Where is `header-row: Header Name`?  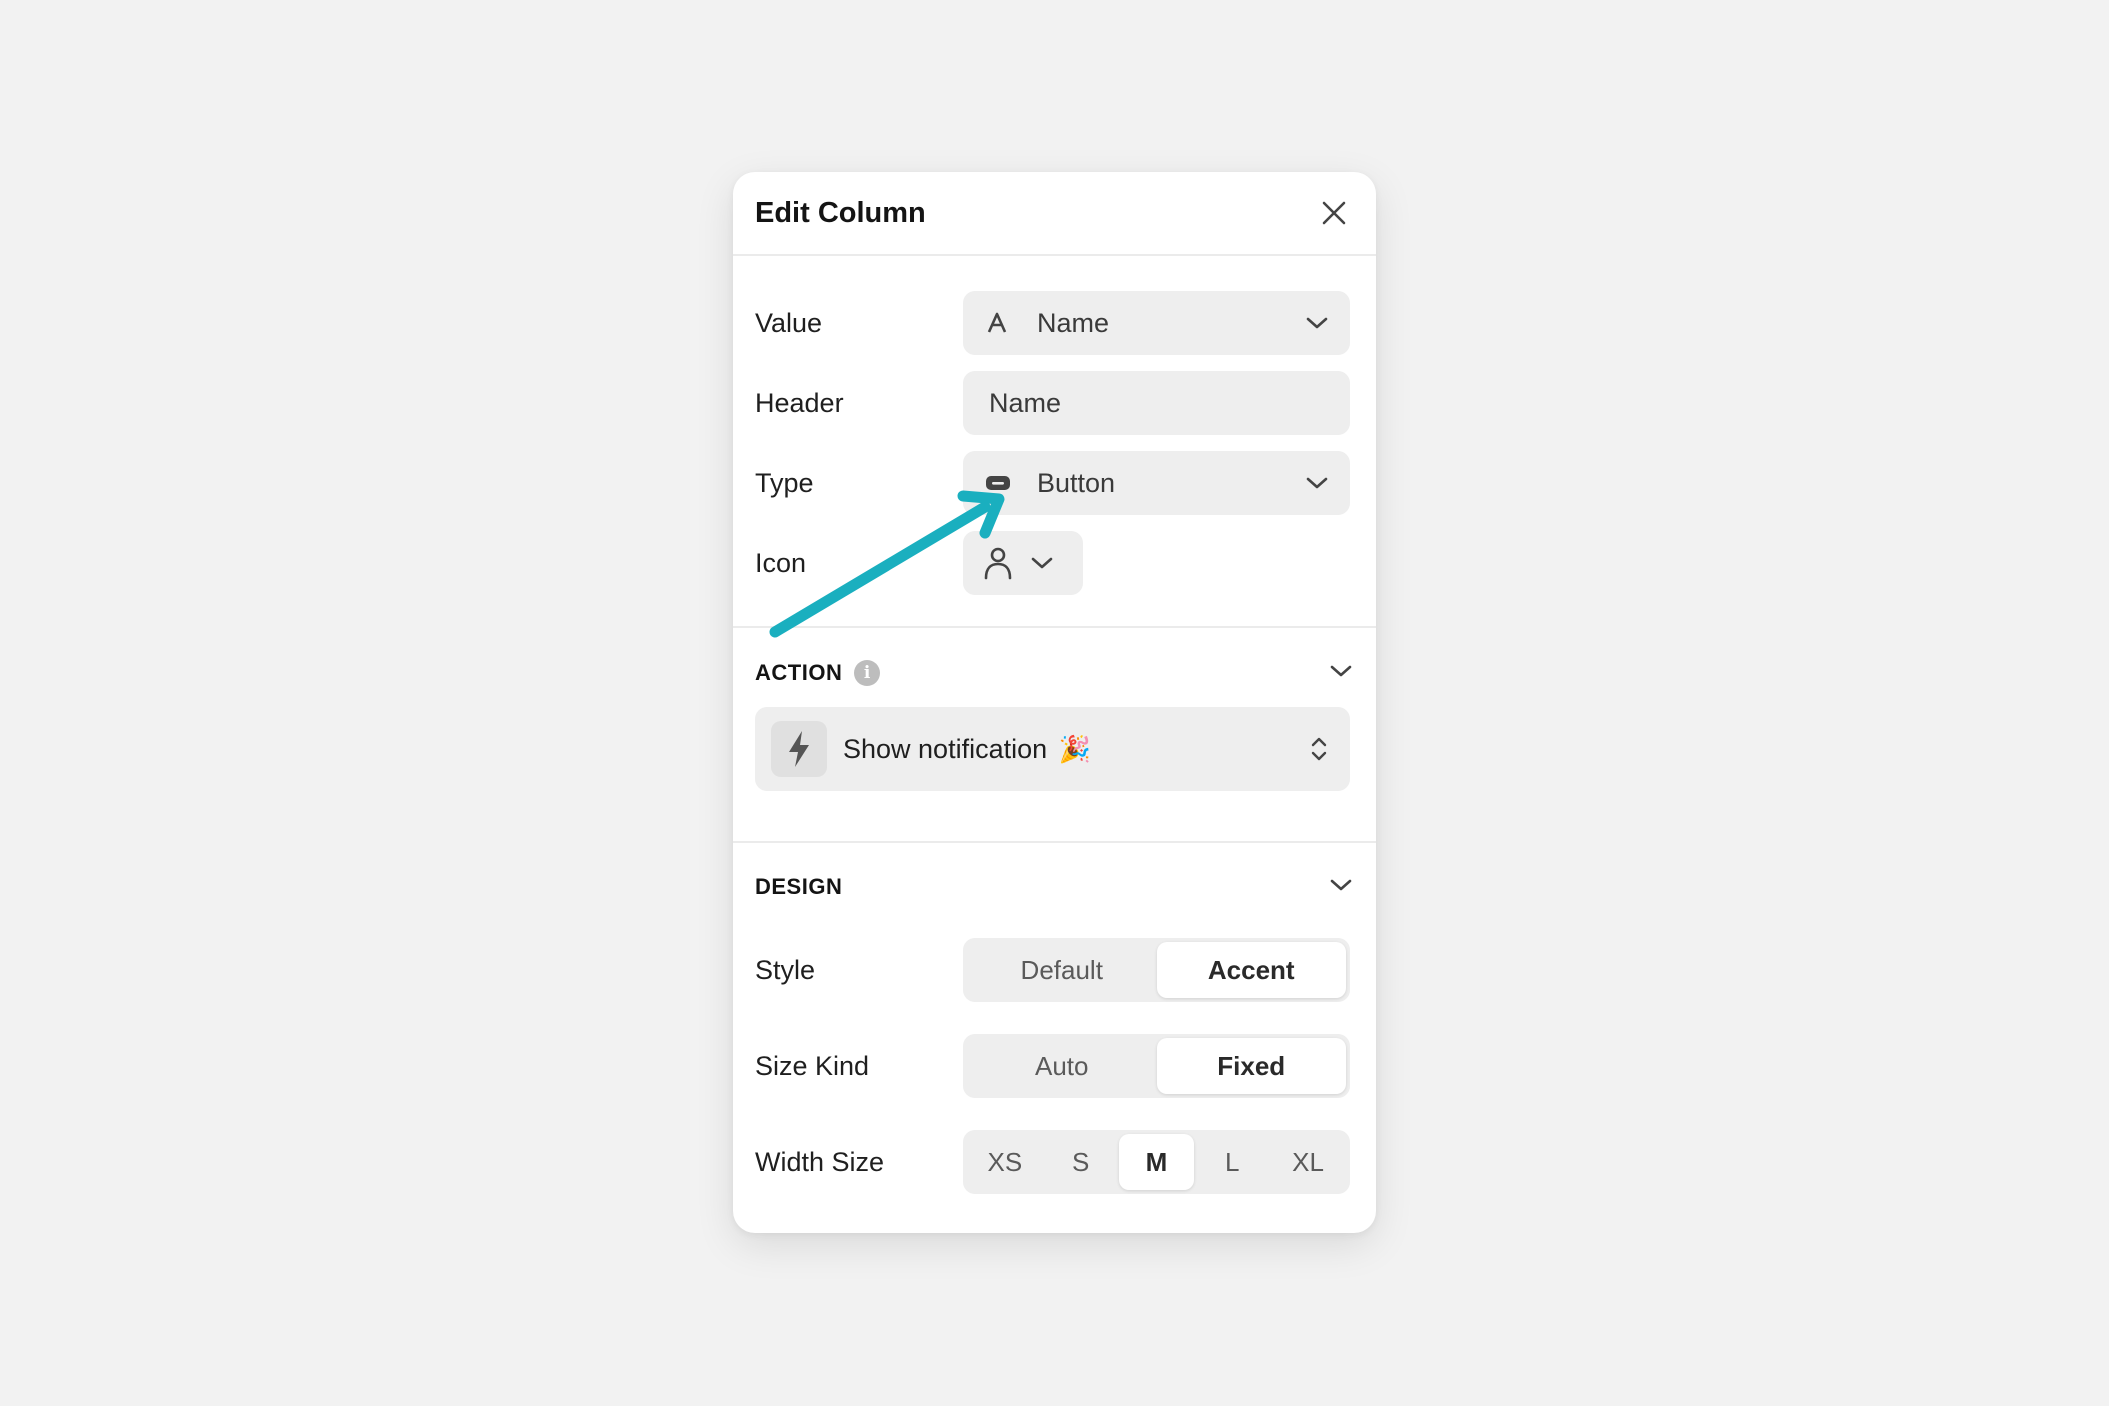 header-row: Header Name is located at coordinates (1052, 403).